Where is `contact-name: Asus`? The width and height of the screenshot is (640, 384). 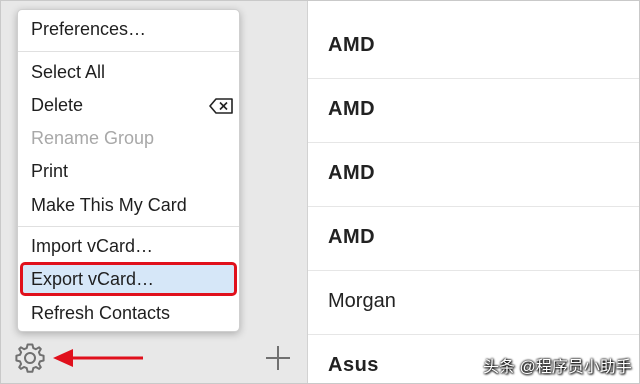
contact-name: Asus is located at coordinates (353, 365).